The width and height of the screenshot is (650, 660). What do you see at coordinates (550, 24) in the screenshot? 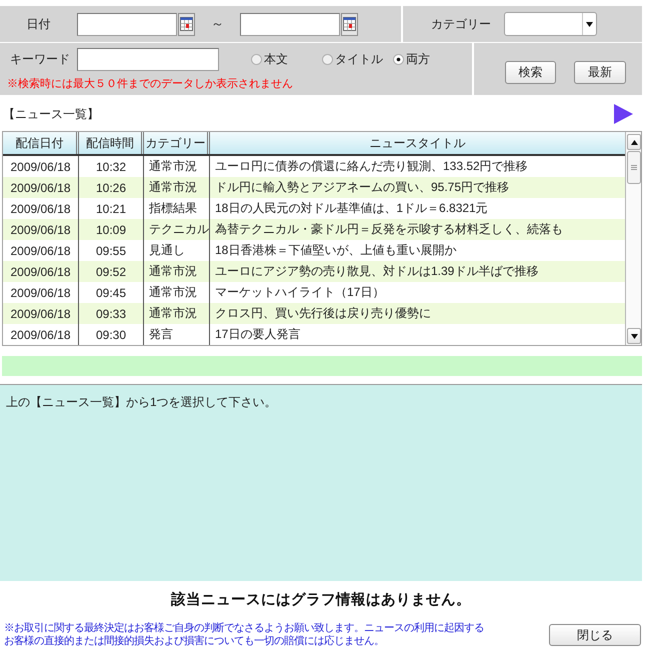
I see `category-select` at bounding box center [550, 24].